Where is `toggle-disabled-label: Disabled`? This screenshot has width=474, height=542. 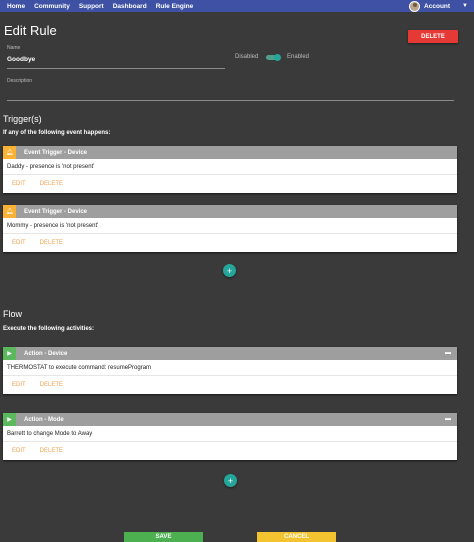 toggle-disabled-label: Disabled is located at coordinates (247, 57).